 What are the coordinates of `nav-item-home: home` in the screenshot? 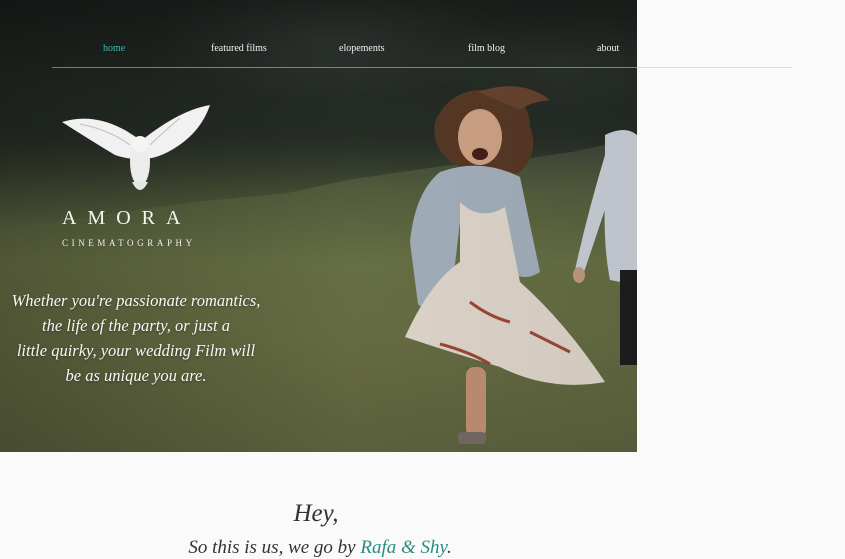 It's located at (114, 48).